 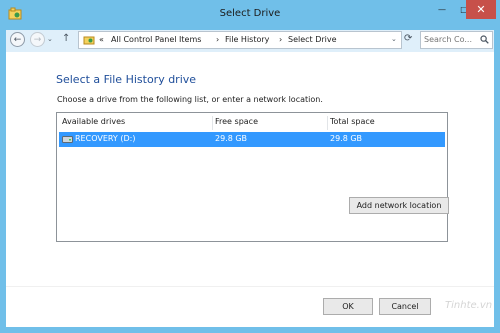 I want to click on breadcrumb-select-drive: Select Drive, so click(x=312, y=39).